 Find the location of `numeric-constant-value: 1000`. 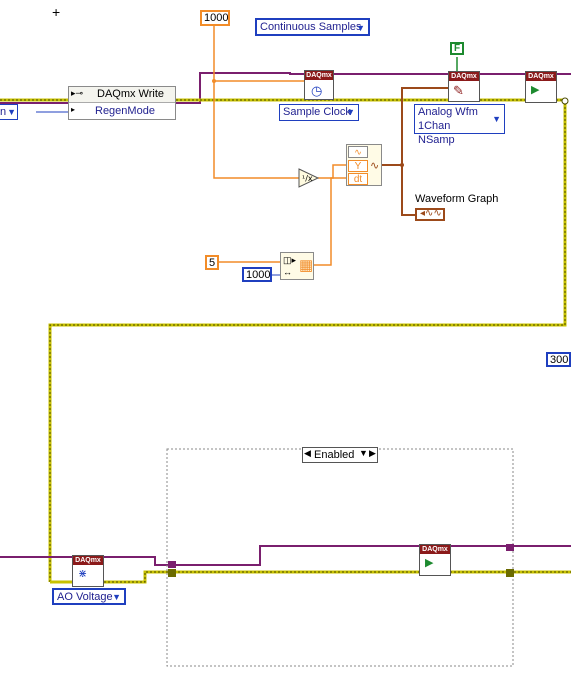

numeric-constant-value: 1000 is located at coordinates (216, 18).